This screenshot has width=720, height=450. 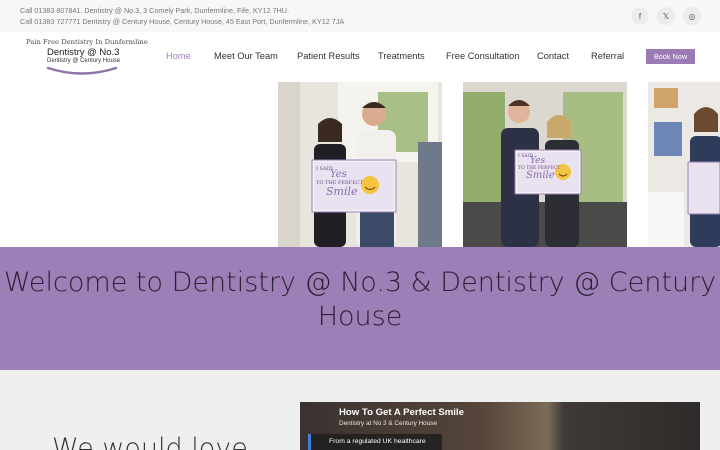 What do you see at coordinates (539, 167) in the screenshot?
I see `sign-lettering-2: I SAID Yes TO THE PERFECT Smile` at bounding box center [539, 167].